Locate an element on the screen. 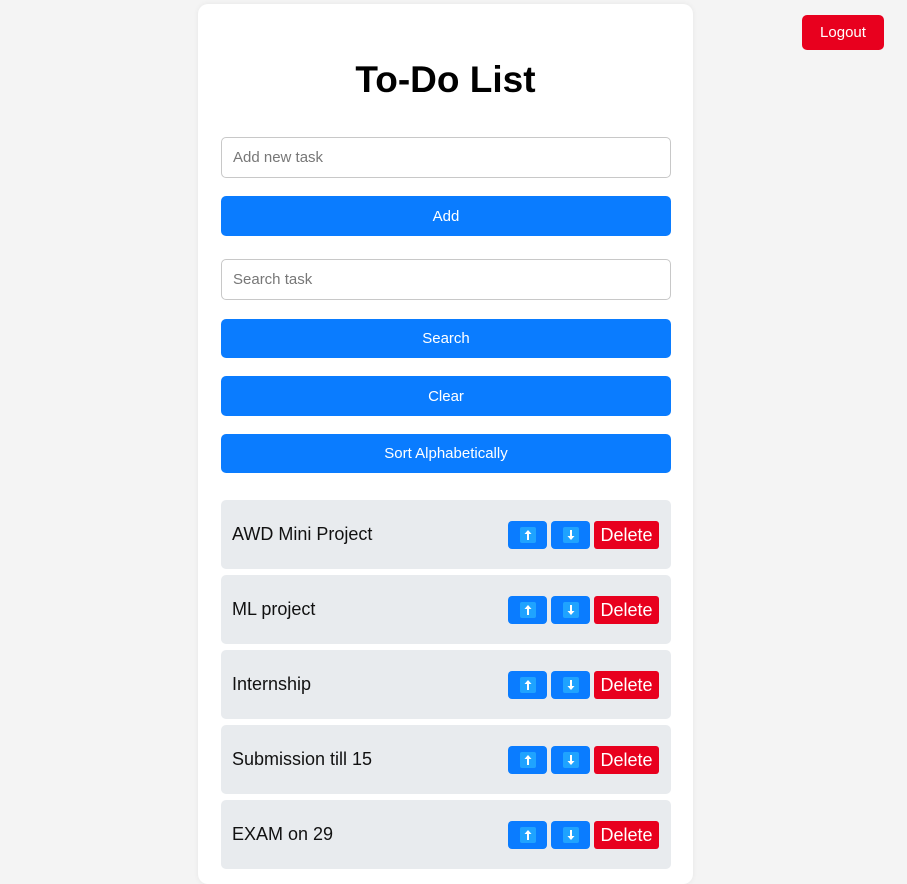 This screenshot has height=884, width=907. task-item: Internship Delete is located at coordinates (446, 684).